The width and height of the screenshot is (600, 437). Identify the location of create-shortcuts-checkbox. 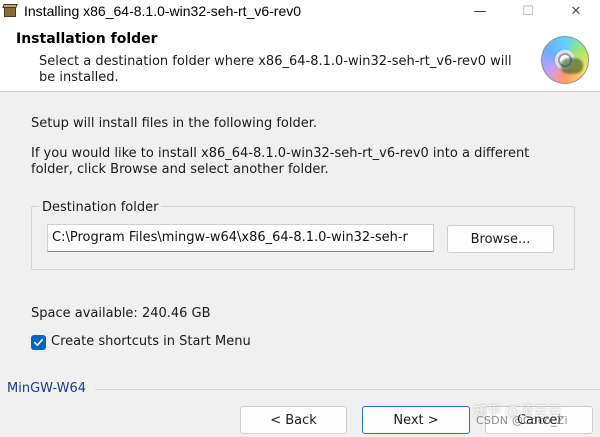
(38, 342).